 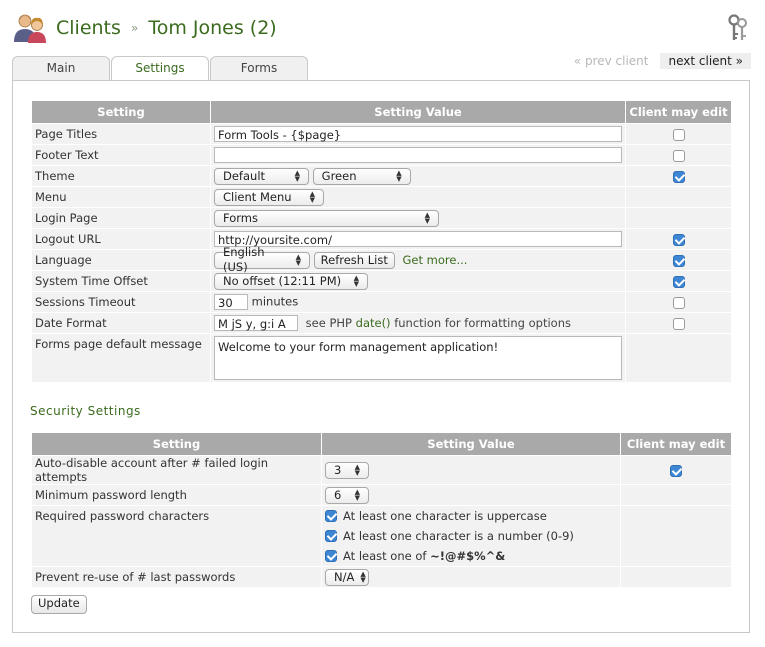 What do you see at coordinates (678, 323) in the screenshot?
I see `date-format-edit-checkbox` at bounding box center [678, 323].